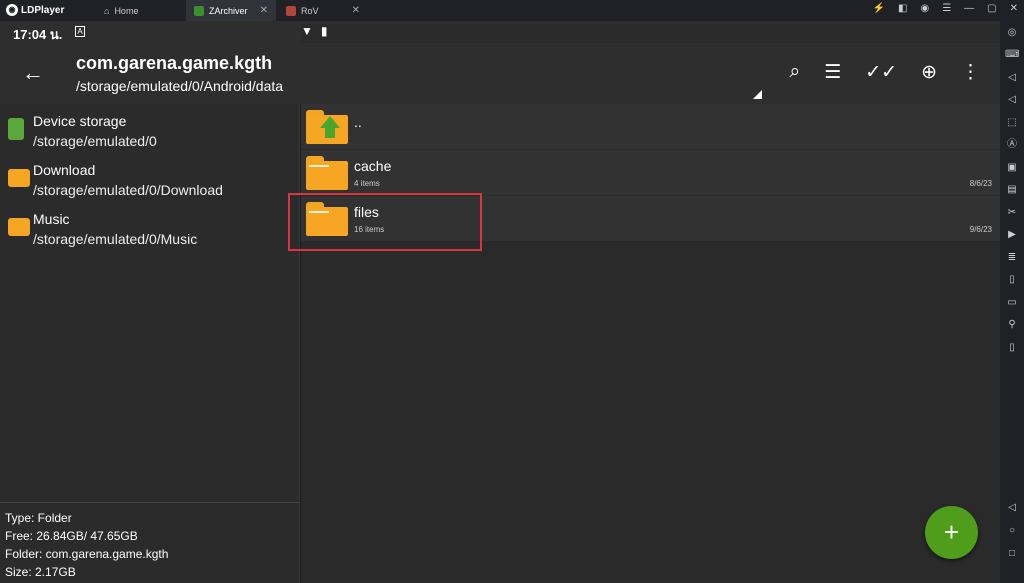  Describe the element at coordinates (385, 222) in the screenshot. I see `highlight-box` at that location.